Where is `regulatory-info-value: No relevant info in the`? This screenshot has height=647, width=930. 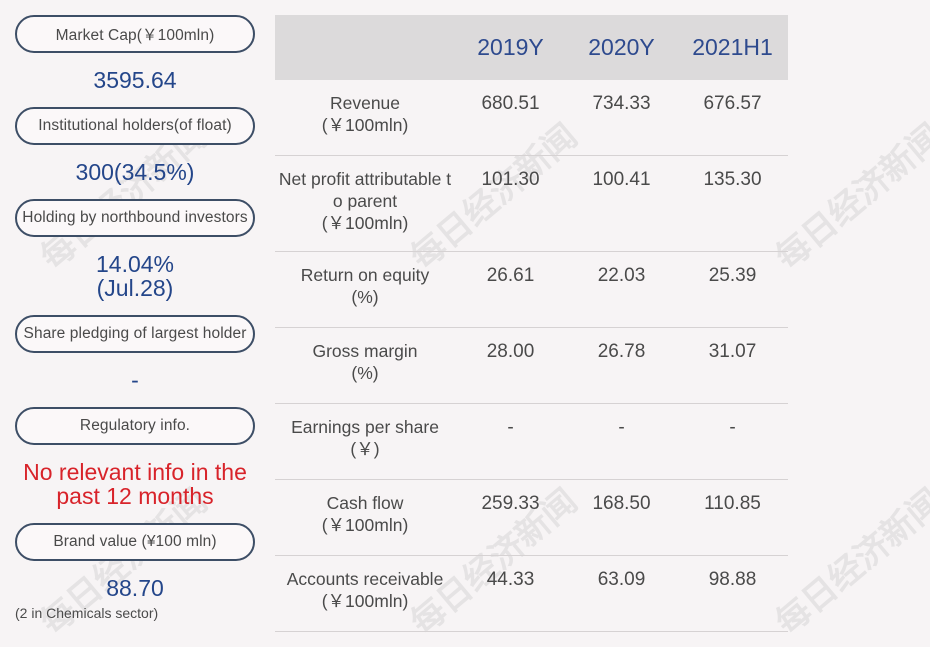 regulatory-info-value: No relevant info in the is located at coordinates (135, 472).